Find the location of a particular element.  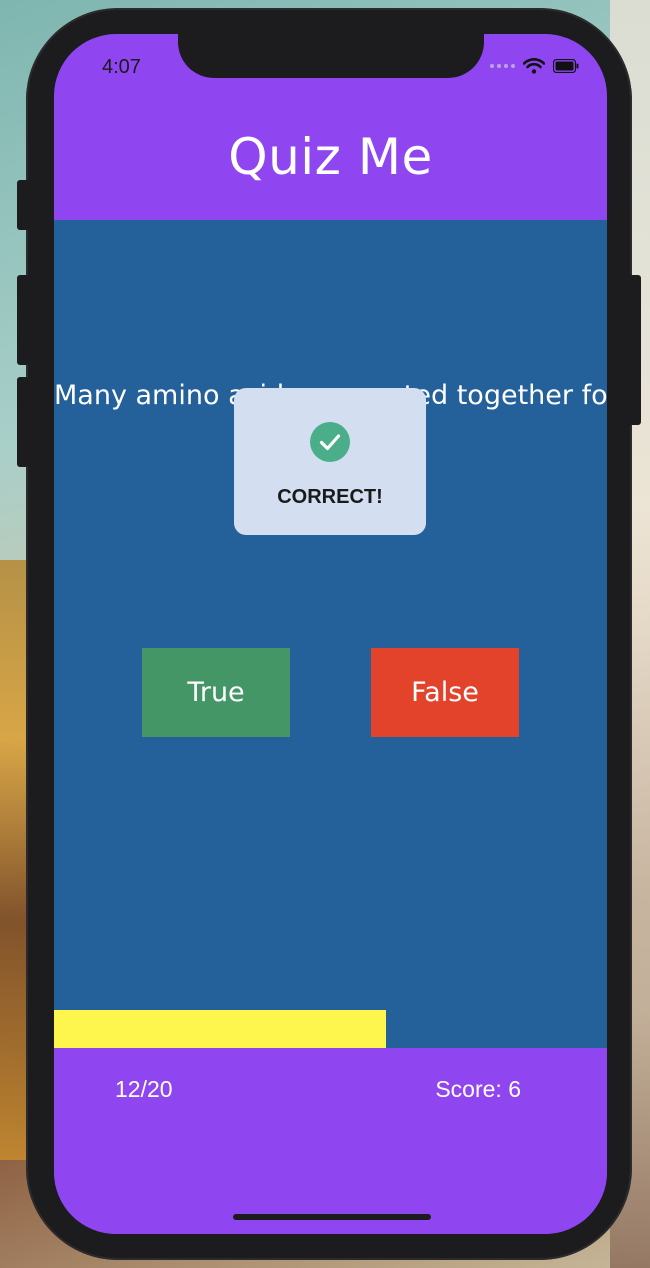

app-title: Quiz Me is located at coordinates (330, 157).